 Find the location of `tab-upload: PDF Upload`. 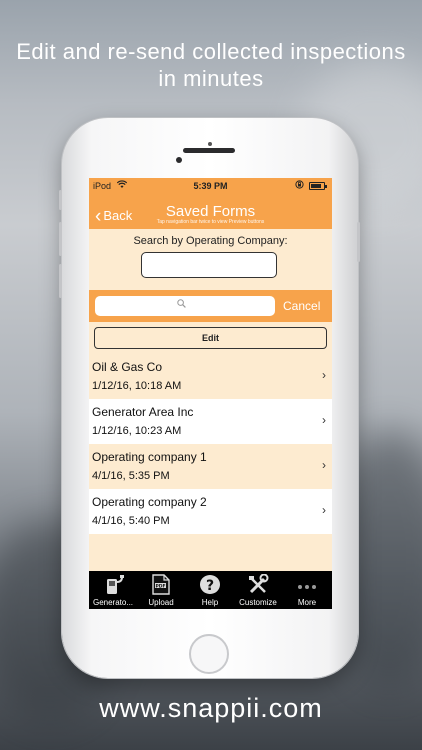

tab-upload: PDF Upload is located at coordinates (161, 590).